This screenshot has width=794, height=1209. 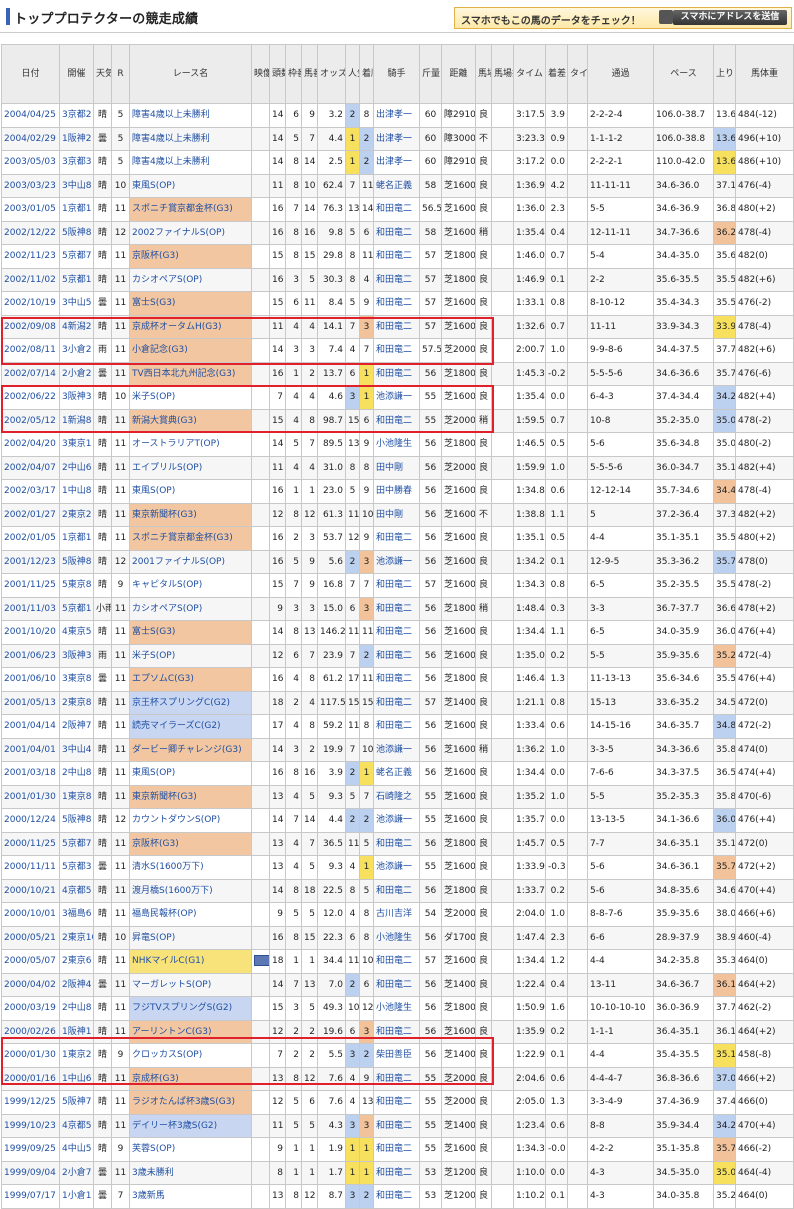 I want to click on venue-text: 3阪神3, so click(x=76, y=397).